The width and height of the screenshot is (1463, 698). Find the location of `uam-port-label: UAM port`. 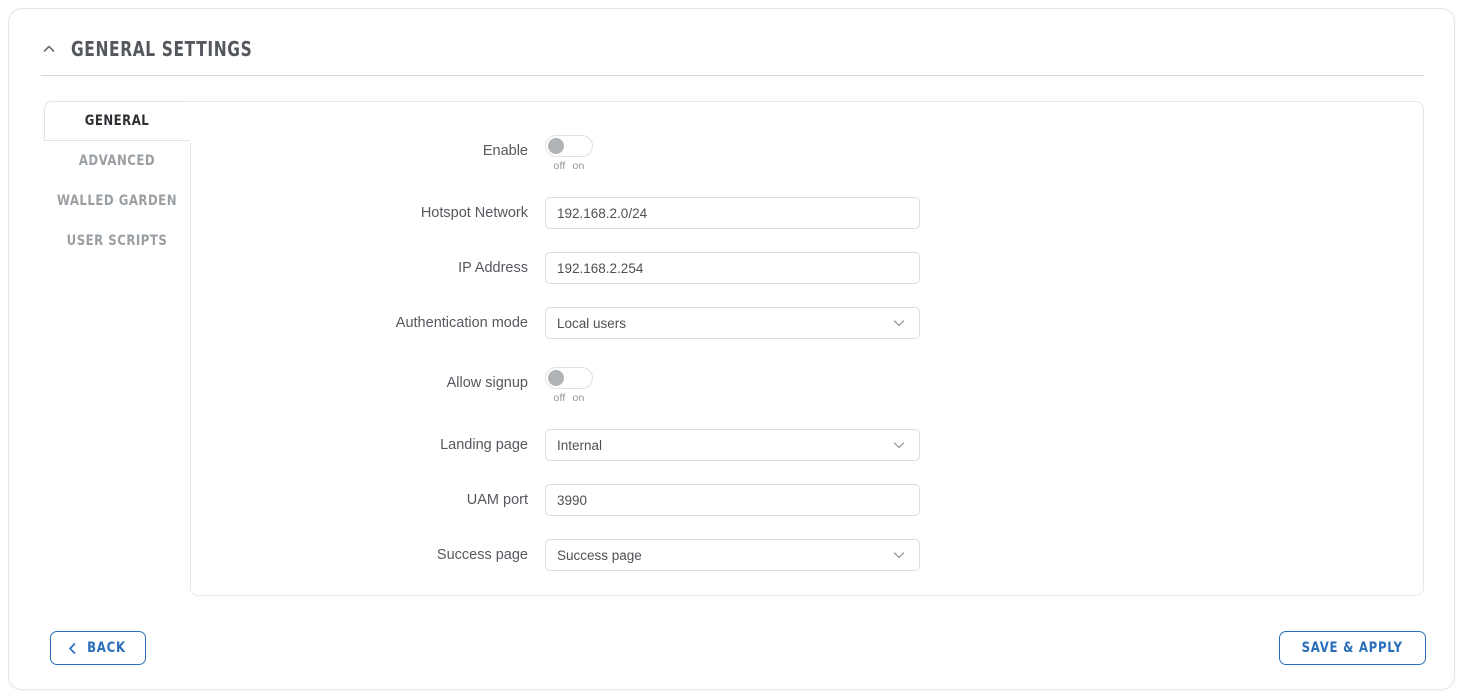

uam-port-label: UAM port is located at coordinates (497, 500).